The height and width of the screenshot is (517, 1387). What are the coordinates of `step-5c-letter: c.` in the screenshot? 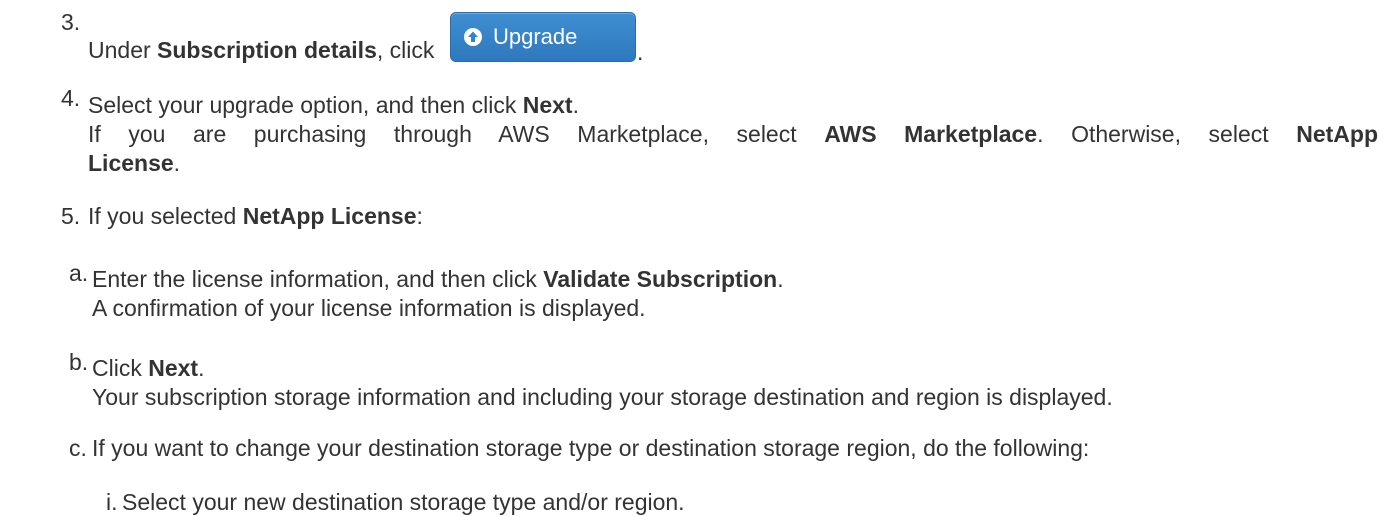 It's located at (78, 448).